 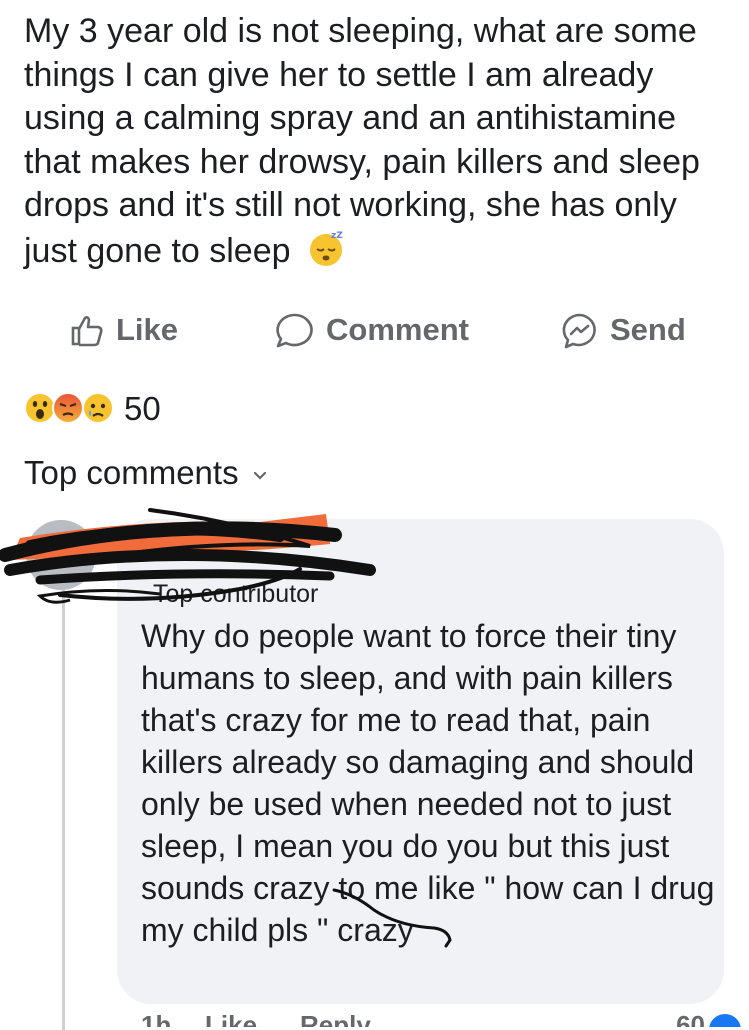 I want to click on comments-sort-label: Top comments, so click(x=131, y=472).